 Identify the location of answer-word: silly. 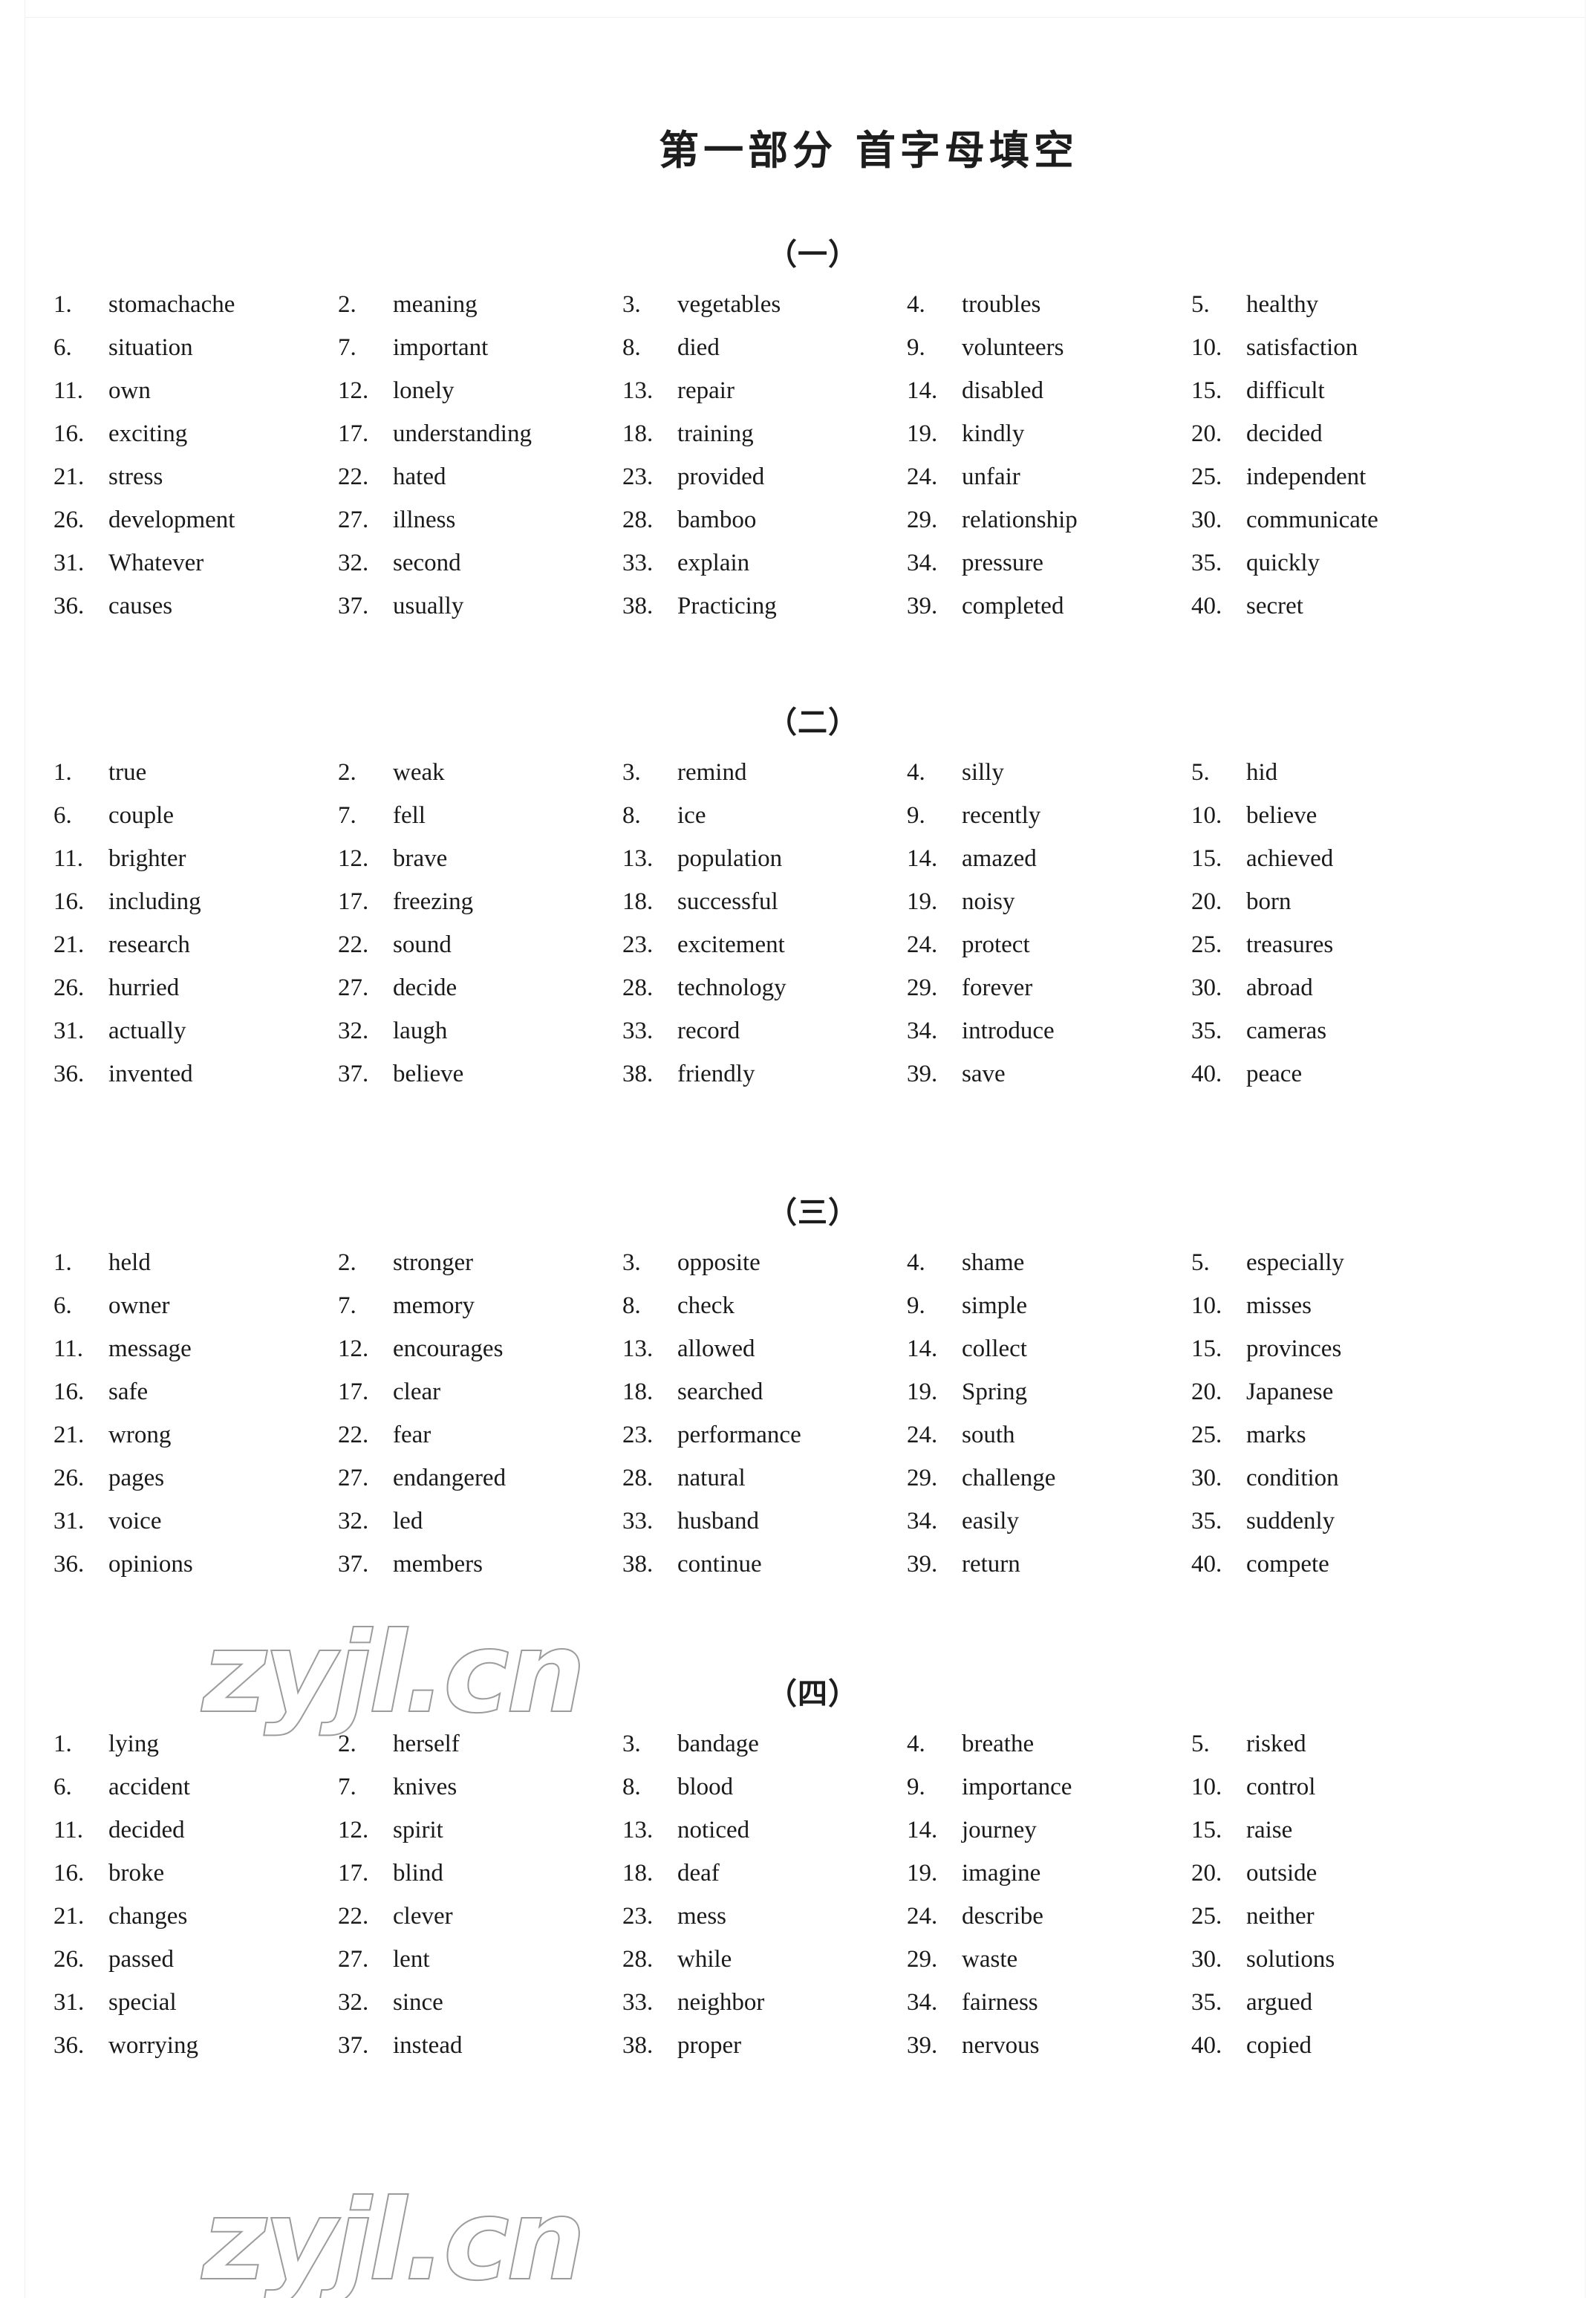
(983, 772).